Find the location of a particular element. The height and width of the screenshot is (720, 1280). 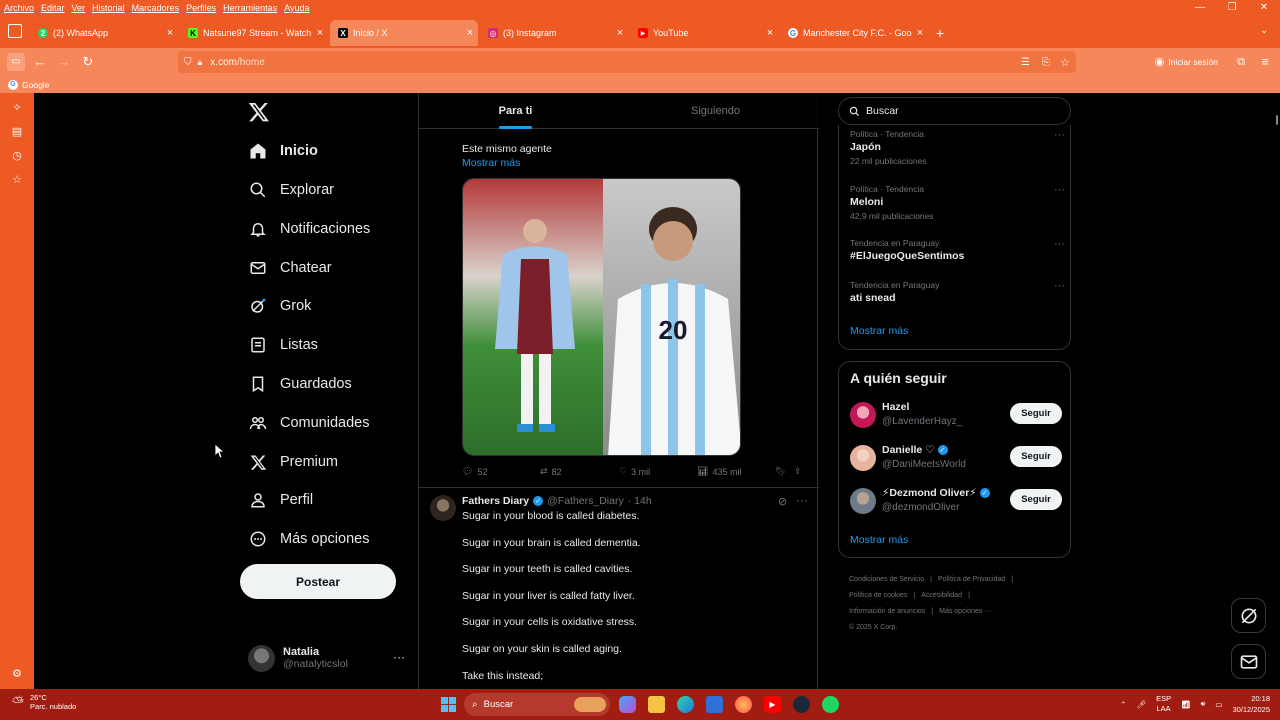

spotify-icon is located at coordinates (830, 704).